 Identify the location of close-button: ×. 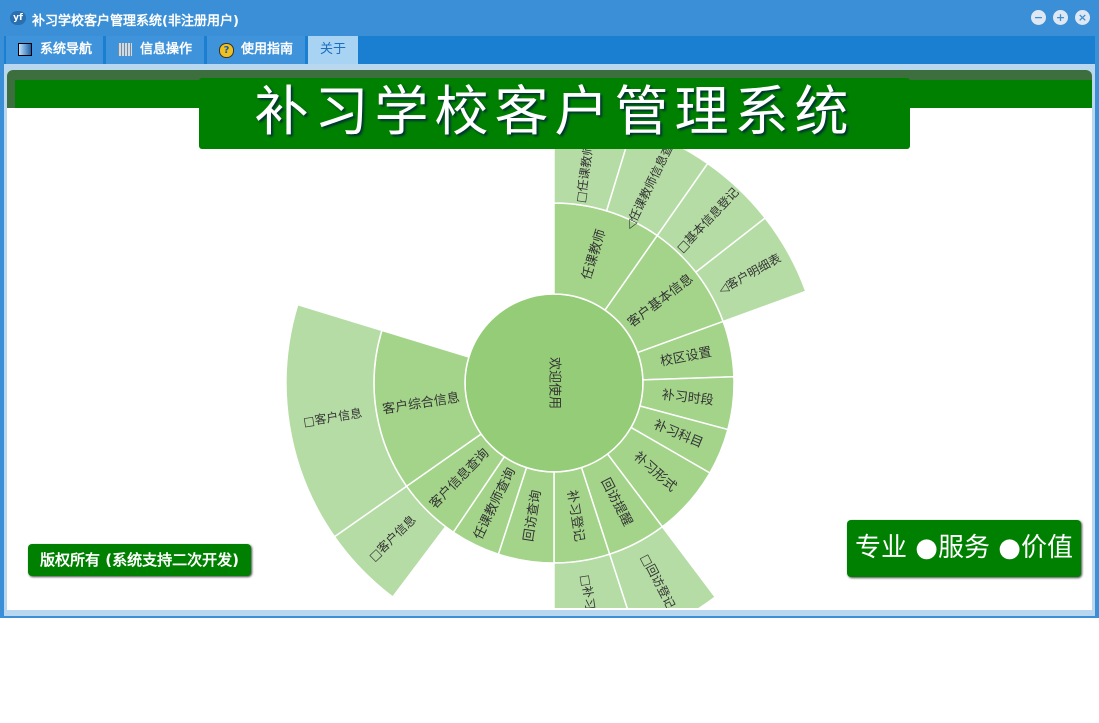
(1082, 17).